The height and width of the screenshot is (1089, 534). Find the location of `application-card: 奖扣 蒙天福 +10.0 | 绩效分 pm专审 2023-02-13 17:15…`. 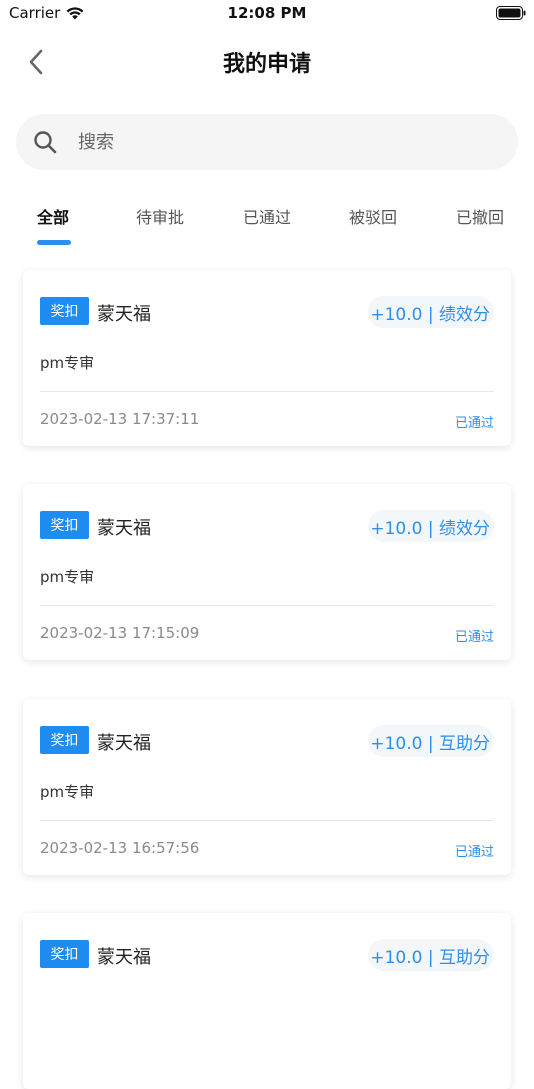

application-card: 奖扣 蒙天福 +10.0 | 绩效分 pm专审 2023-02-13 17:15… is located at coordinates (267, 572).